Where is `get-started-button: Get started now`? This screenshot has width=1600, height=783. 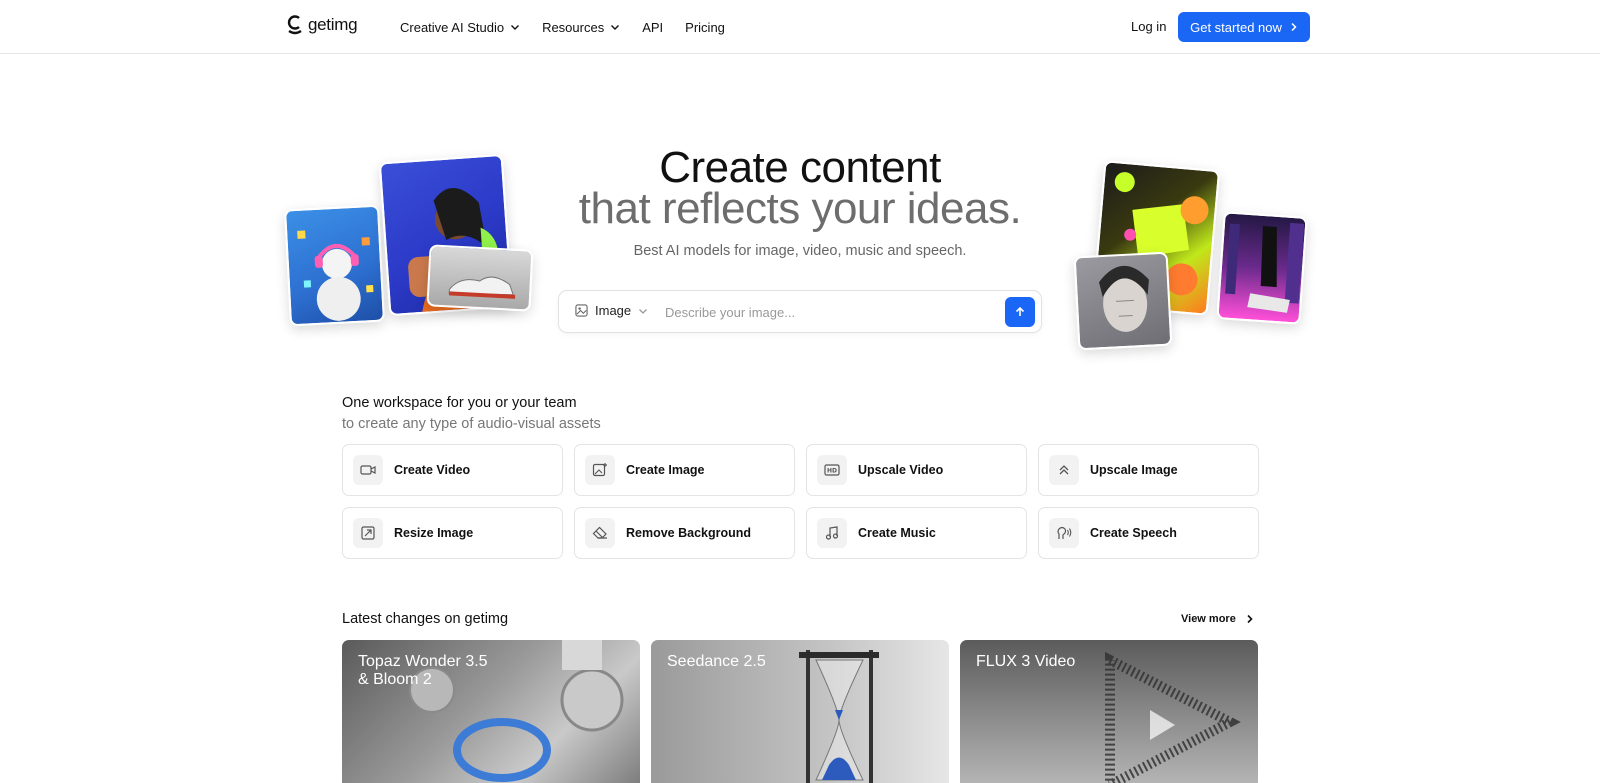 get-started-button: Get started now is located at coordinates (1244, 27).